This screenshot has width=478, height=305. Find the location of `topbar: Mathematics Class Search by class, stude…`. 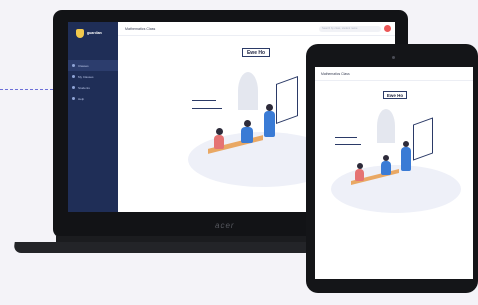

topbar: Mathematics Class Search by class, stude… is located at coordinates (256, 29).